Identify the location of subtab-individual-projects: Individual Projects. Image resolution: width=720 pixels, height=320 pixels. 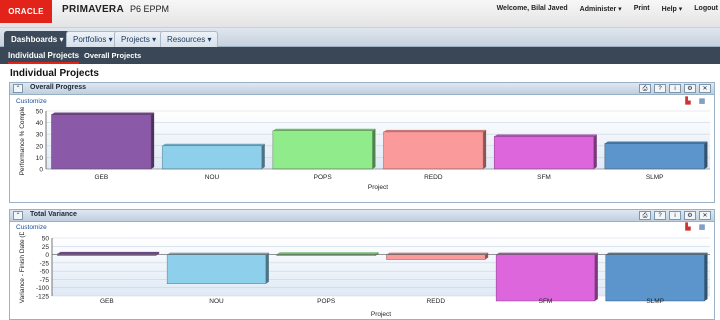
(44, 55).